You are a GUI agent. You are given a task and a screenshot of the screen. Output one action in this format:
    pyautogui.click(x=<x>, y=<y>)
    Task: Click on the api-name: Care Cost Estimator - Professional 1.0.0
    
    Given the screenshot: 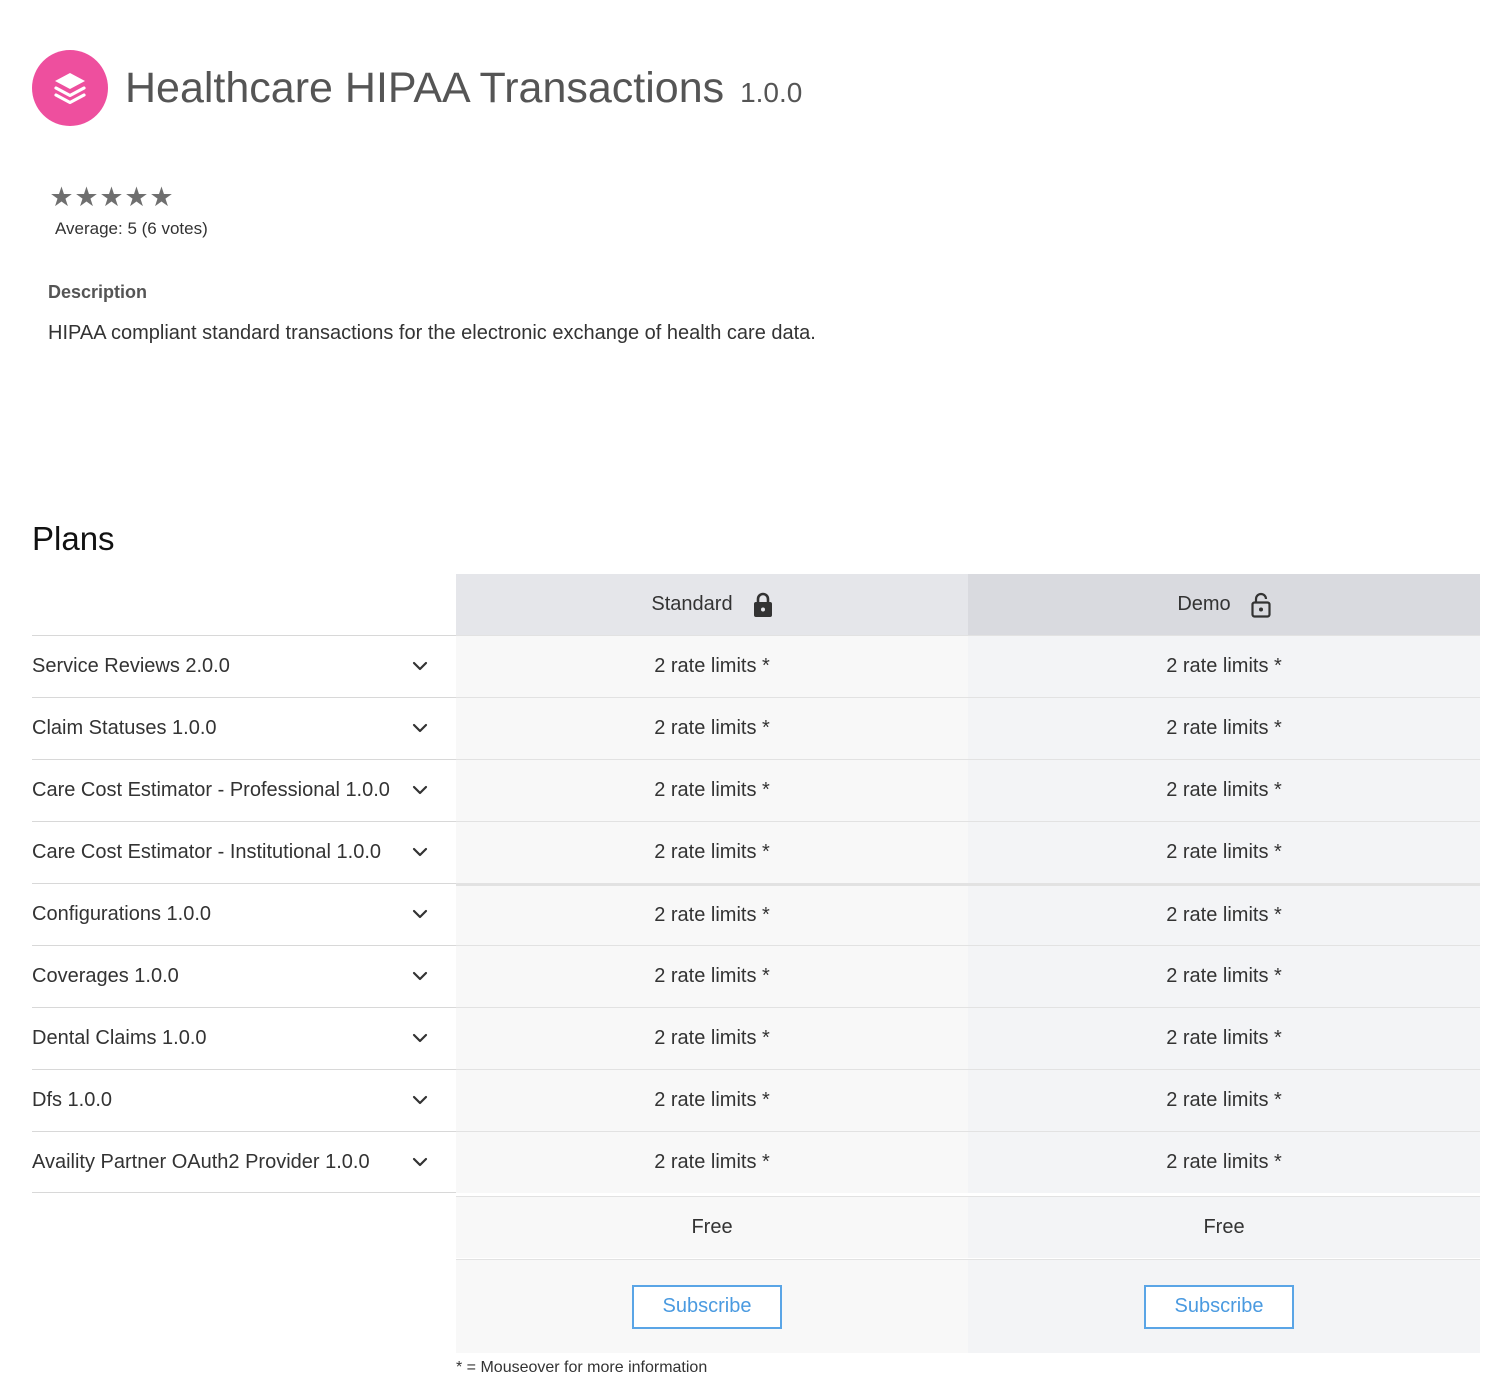 What is the action you would take?
    pyautogui.click(x=211, y=789)
    